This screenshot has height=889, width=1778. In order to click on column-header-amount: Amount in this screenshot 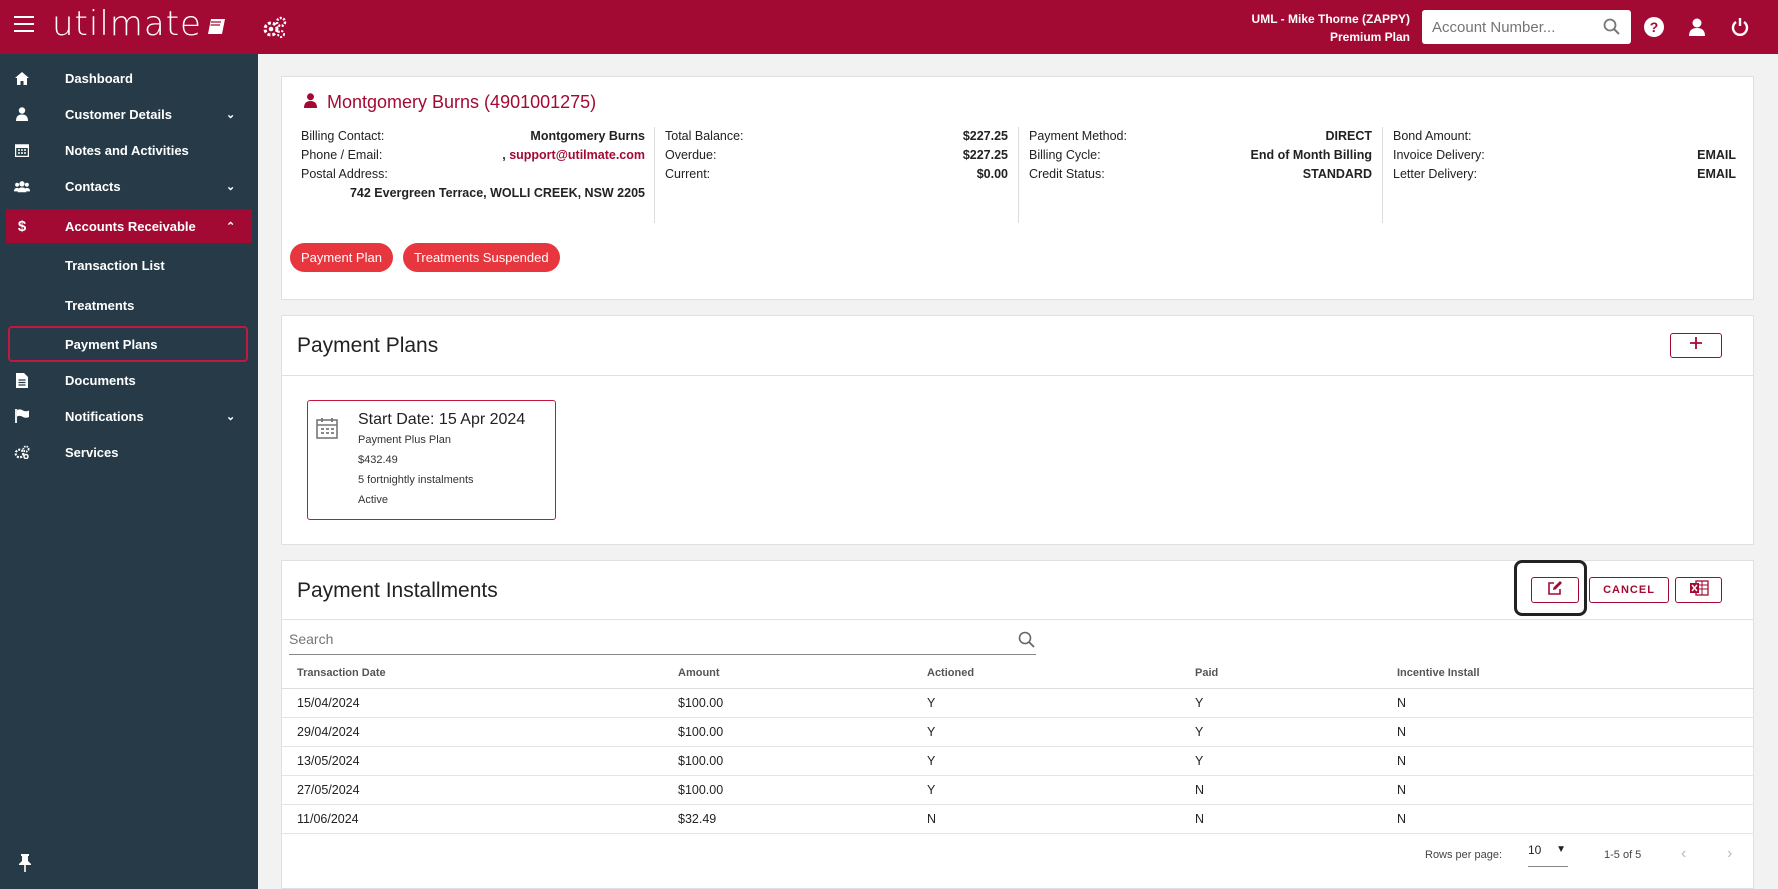, I will do `click(802, 673)`.